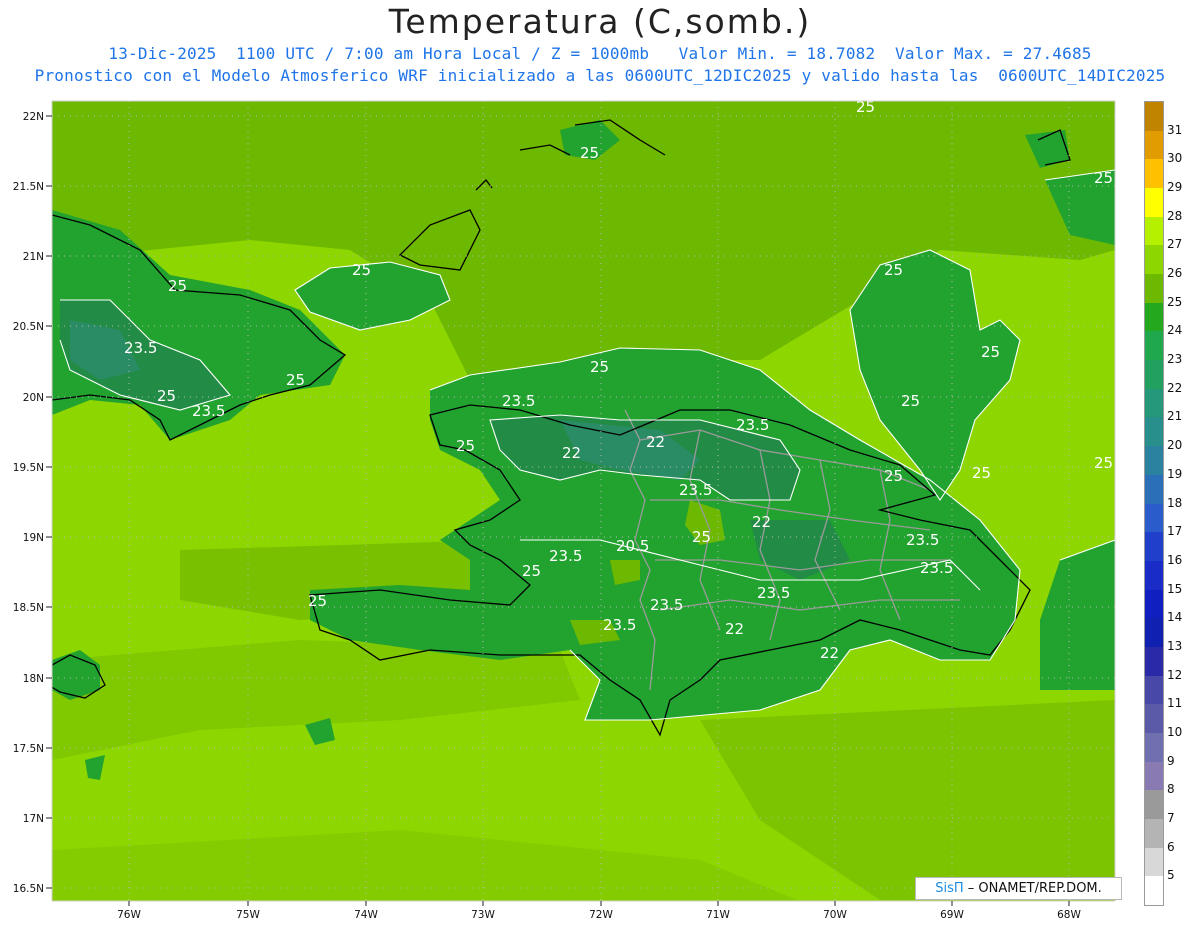 This screenshot has height=927, width=1200. What do you see at coordinates (1175, 244) in the screenshot?
I see `legend-label: 27` at bounding box center [1175, 244].